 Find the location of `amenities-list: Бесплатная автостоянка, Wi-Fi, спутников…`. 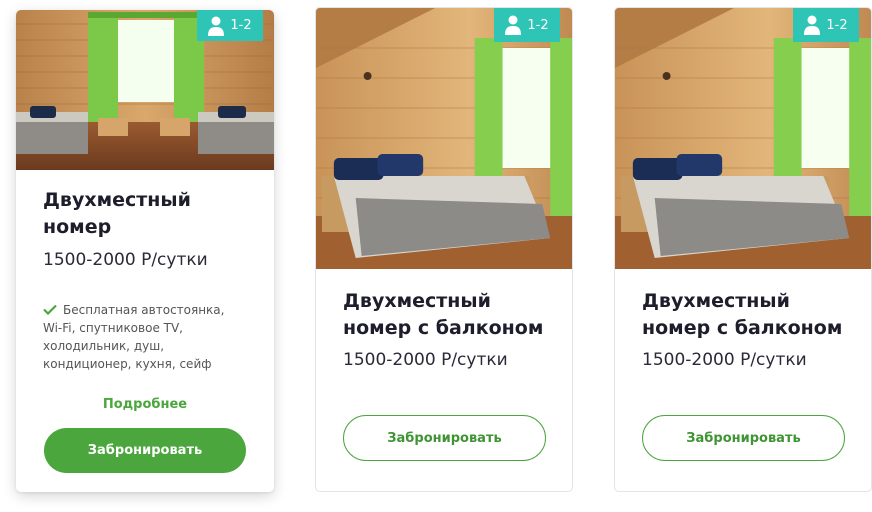

amenities-list: Бесплатная автостоянка, Wi-Fi, спутников… is located at coordinates (145, 337).